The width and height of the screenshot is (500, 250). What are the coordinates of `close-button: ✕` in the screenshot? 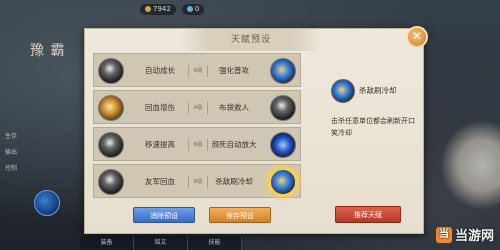 It's located at (417, 37).